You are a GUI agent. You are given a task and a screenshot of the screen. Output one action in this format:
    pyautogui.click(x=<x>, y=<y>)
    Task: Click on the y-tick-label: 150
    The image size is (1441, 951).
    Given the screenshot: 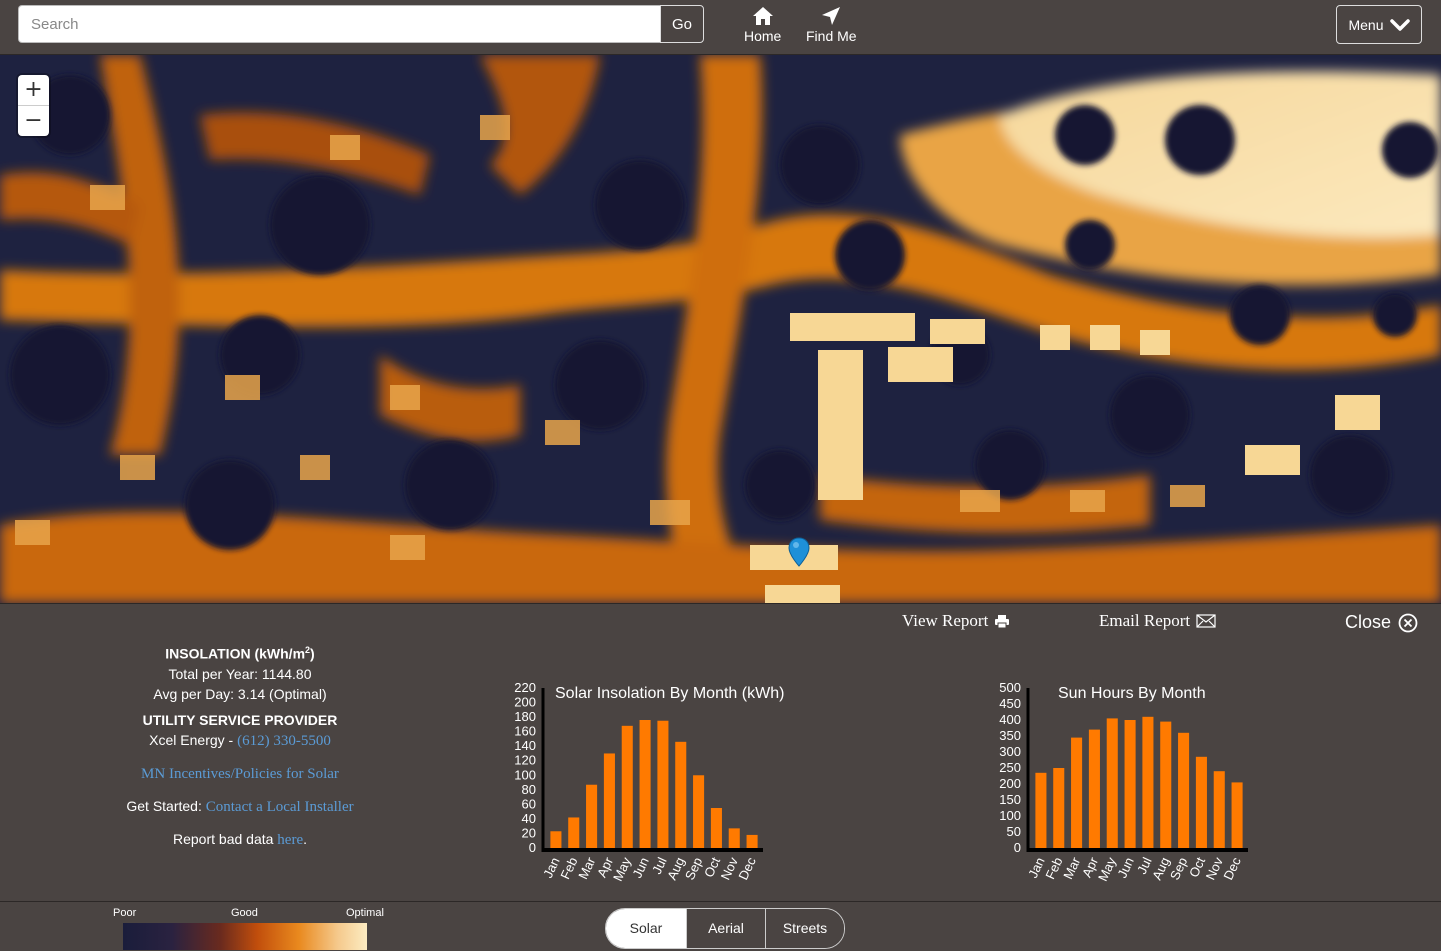 What is the action you would take?
    pyautogui.click(x=1010, y=799)
    